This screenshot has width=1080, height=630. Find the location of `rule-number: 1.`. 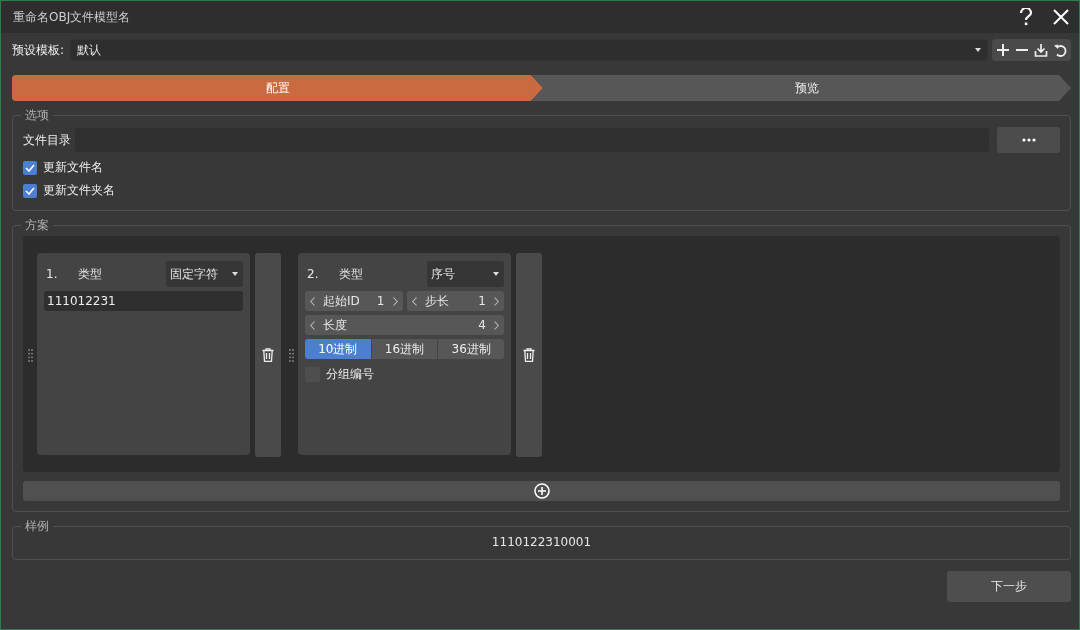

rule-number: 1. is located at coordinates (52, 274).